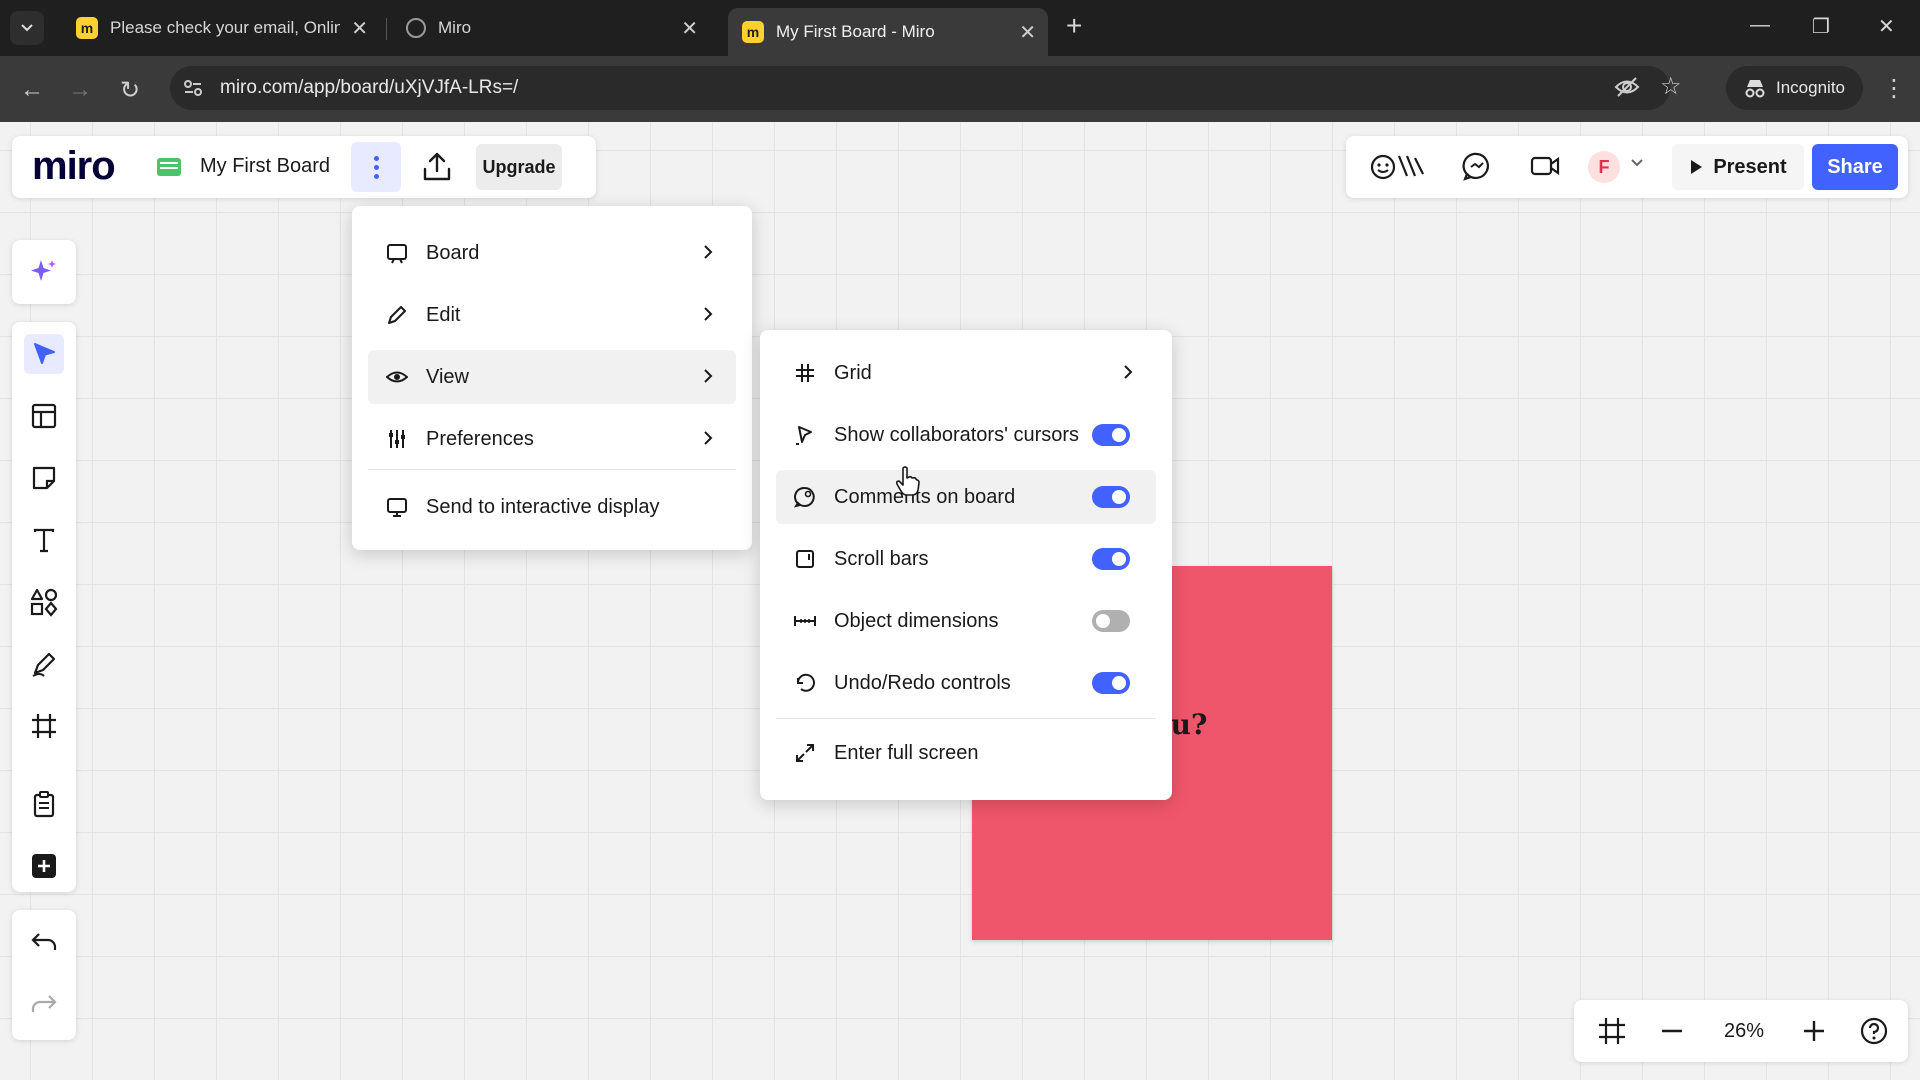 This screenshot has height=1080, width=1920. What do you see at coordinates (966, 621) in the screenshot?
I see `view-item-object-dimensions: Object dimensions` at bounding box center [966, 621].